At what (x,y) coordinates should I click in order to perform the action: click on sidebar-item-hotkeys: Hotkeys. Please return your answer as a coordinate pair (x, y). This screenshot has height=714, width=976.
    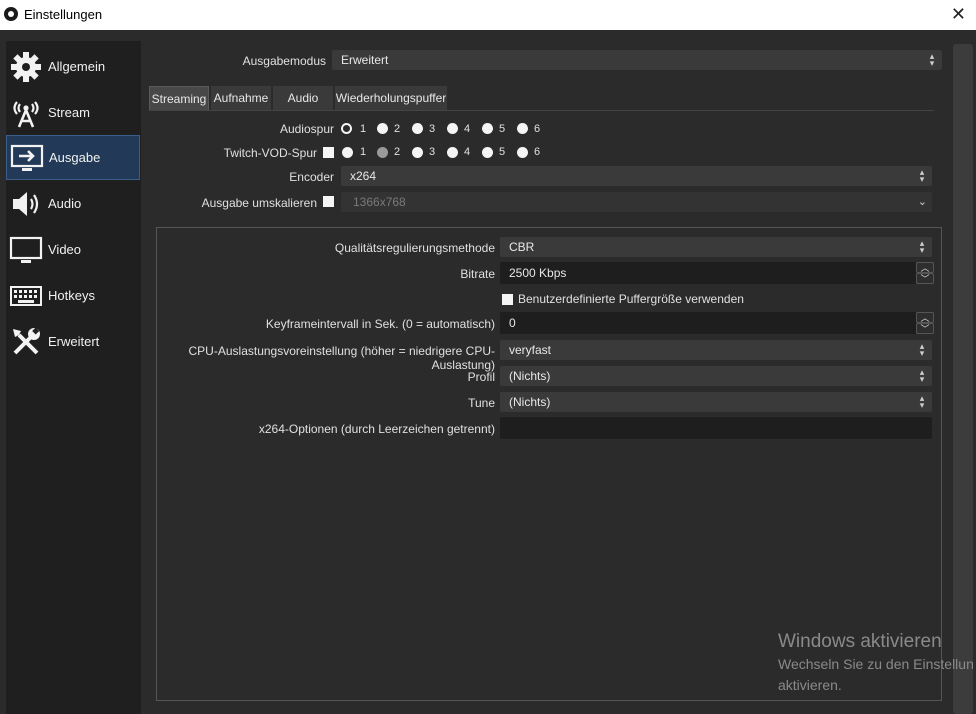
    Looking at the image, I should click on (73, 295).